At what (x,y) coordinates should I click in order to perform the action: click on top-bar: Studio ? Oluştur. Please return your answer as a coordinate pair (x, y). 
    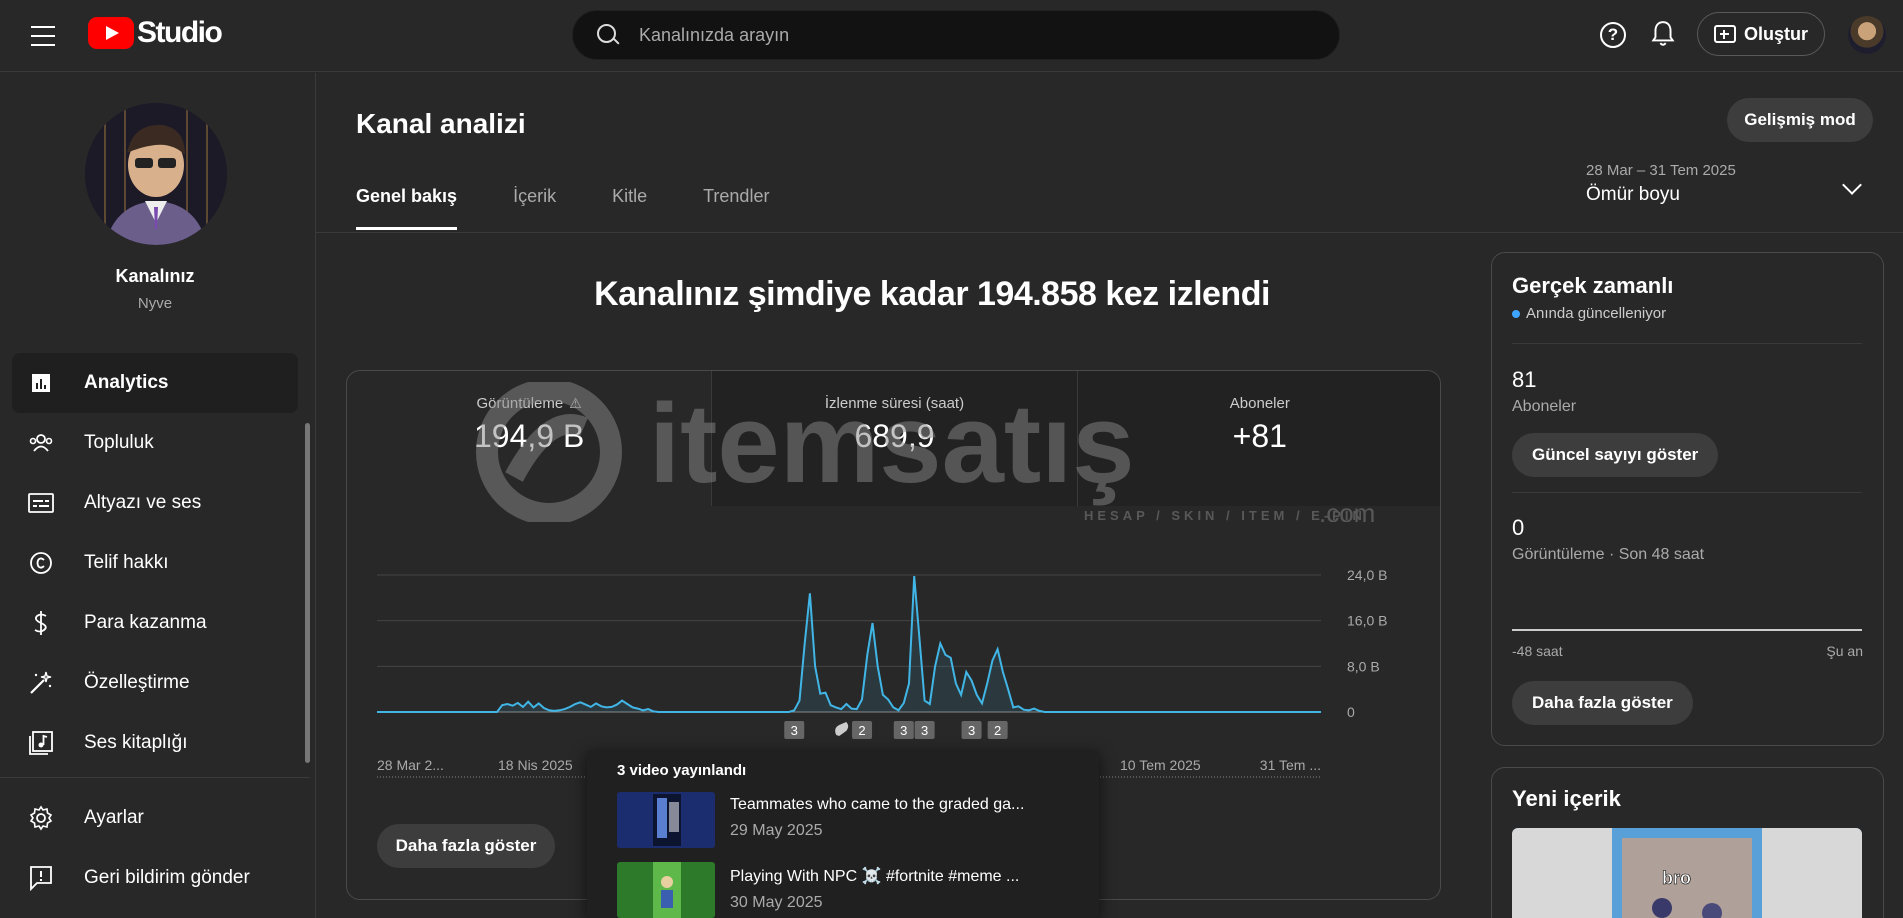
    Looking at the image, I should click on (951, 36).